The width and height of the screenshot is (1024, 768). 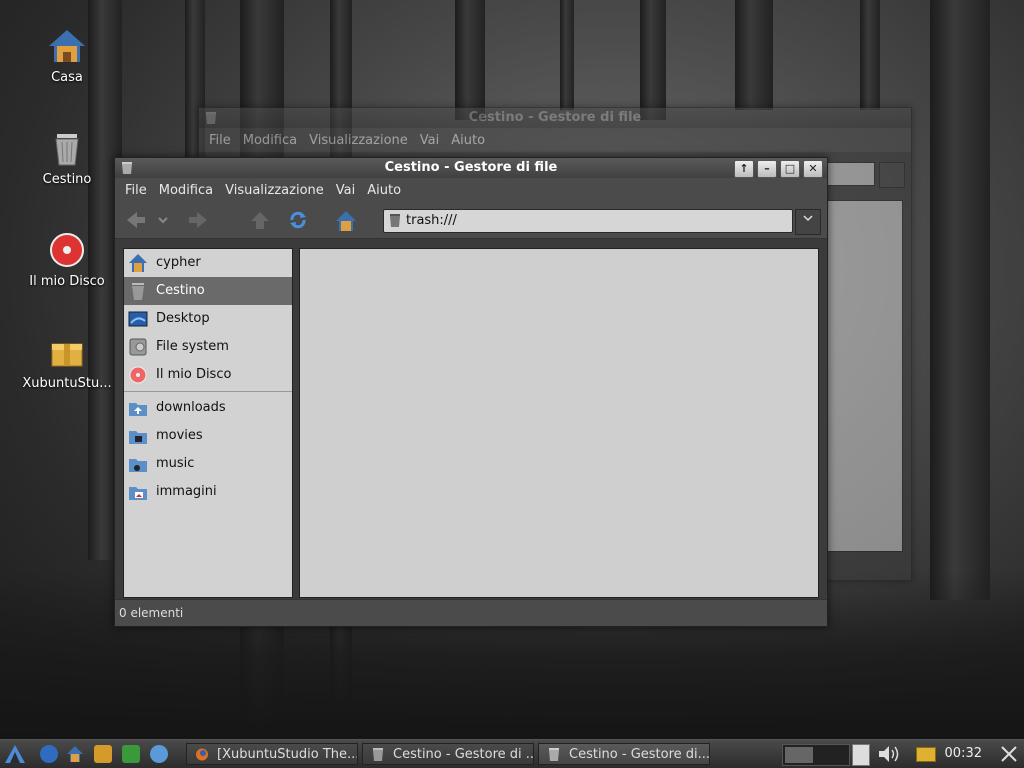 What do you see at coordinates (194, 374) in the screenshot?
I see `sidebar-item-label: Il mio Disco` at bounding box center [194, 374].